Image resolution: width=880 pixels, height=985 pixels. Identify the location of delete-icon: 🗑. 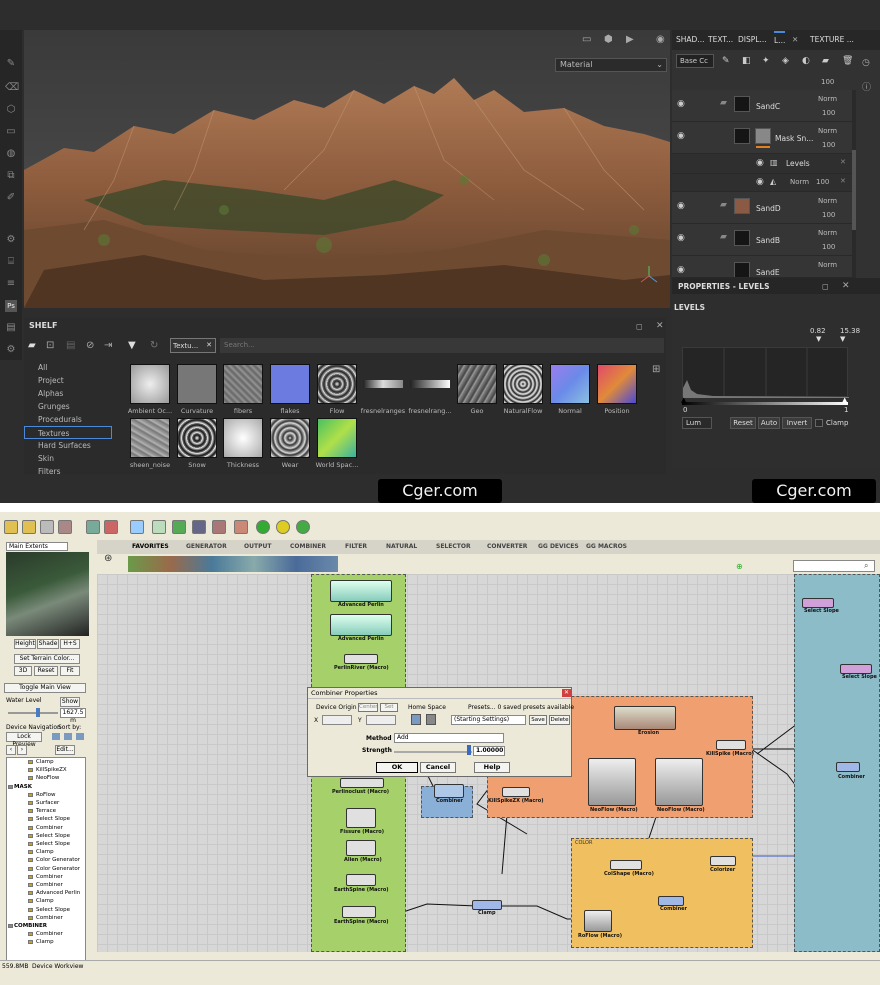
(847, 61).